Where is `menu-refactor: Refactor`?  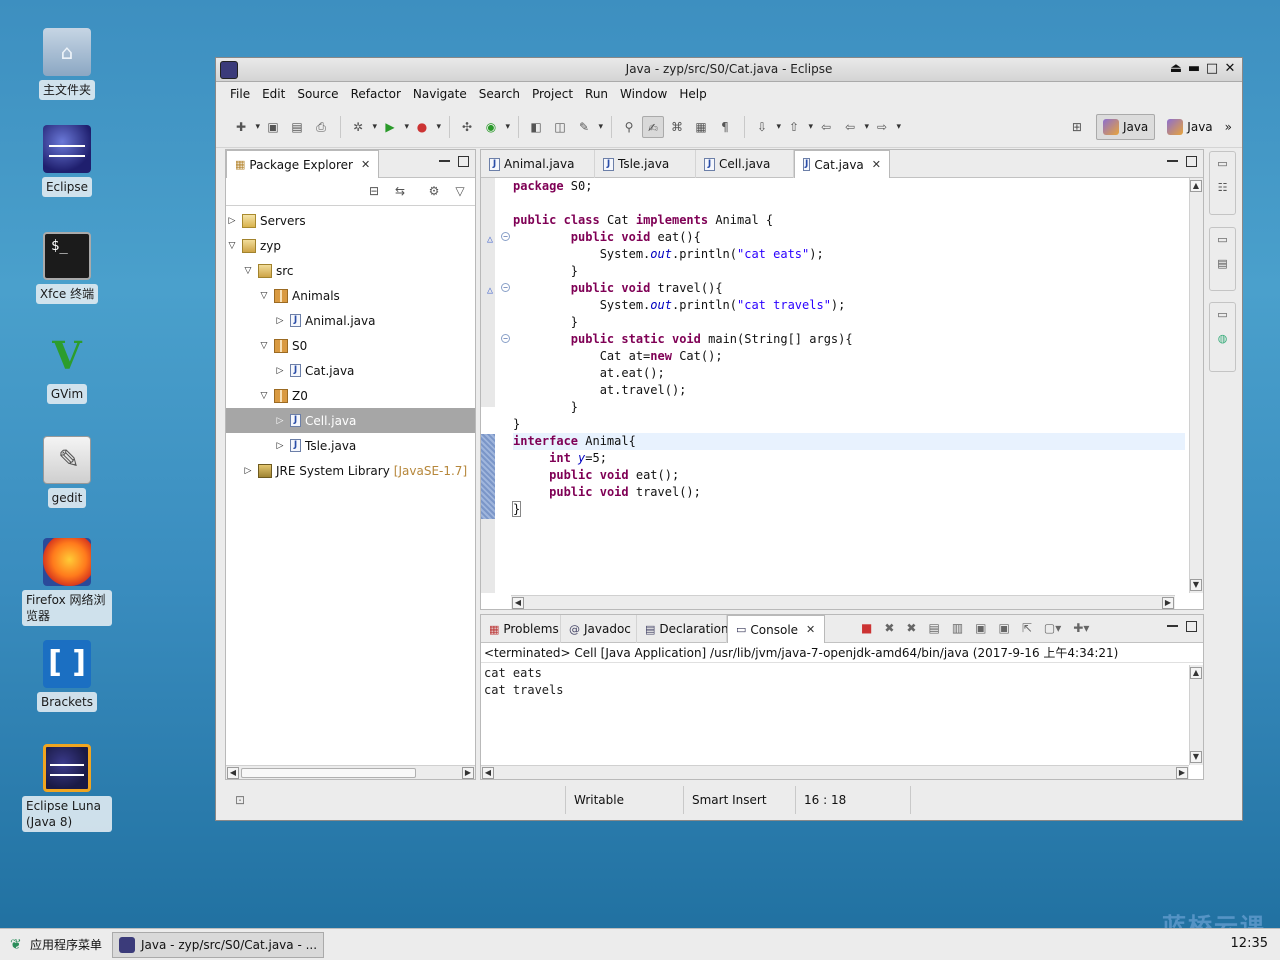 menu-refactor: Refactor is located at coordinates (376, 94).